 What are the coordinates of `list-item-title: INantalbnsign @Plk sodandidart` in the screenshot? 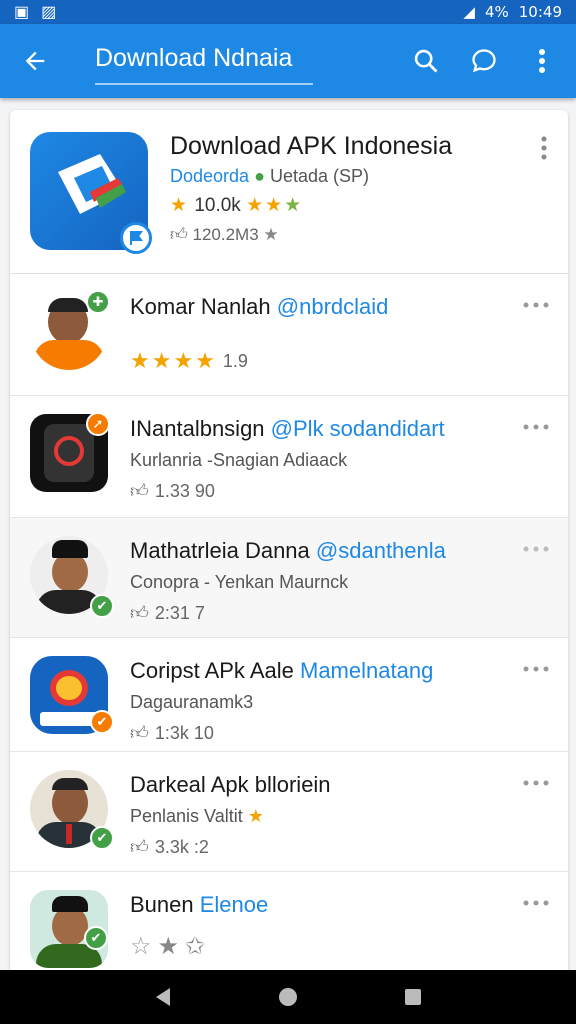 It's located at (287, 428).